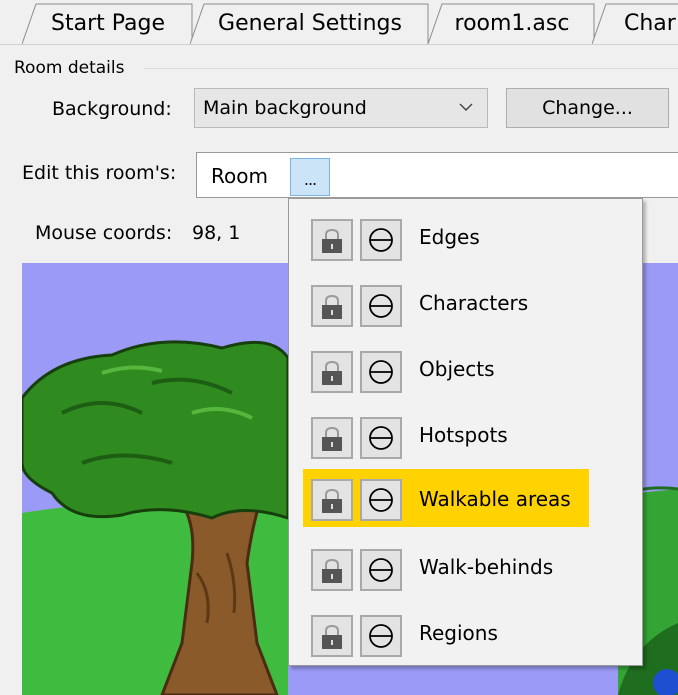 The width and height of the screenshot is (678, 695). I want to click on menu-item-walkable-areas: Walkable areas, so click(446, 498).